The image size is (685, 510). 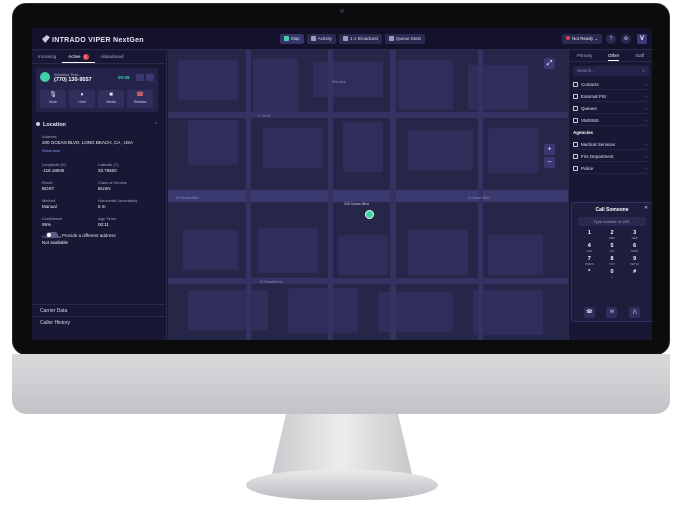 What do you see at coordinates (111, 102) in the screenshot?
I see `control-label: Media` at bounding box center [111, 102].